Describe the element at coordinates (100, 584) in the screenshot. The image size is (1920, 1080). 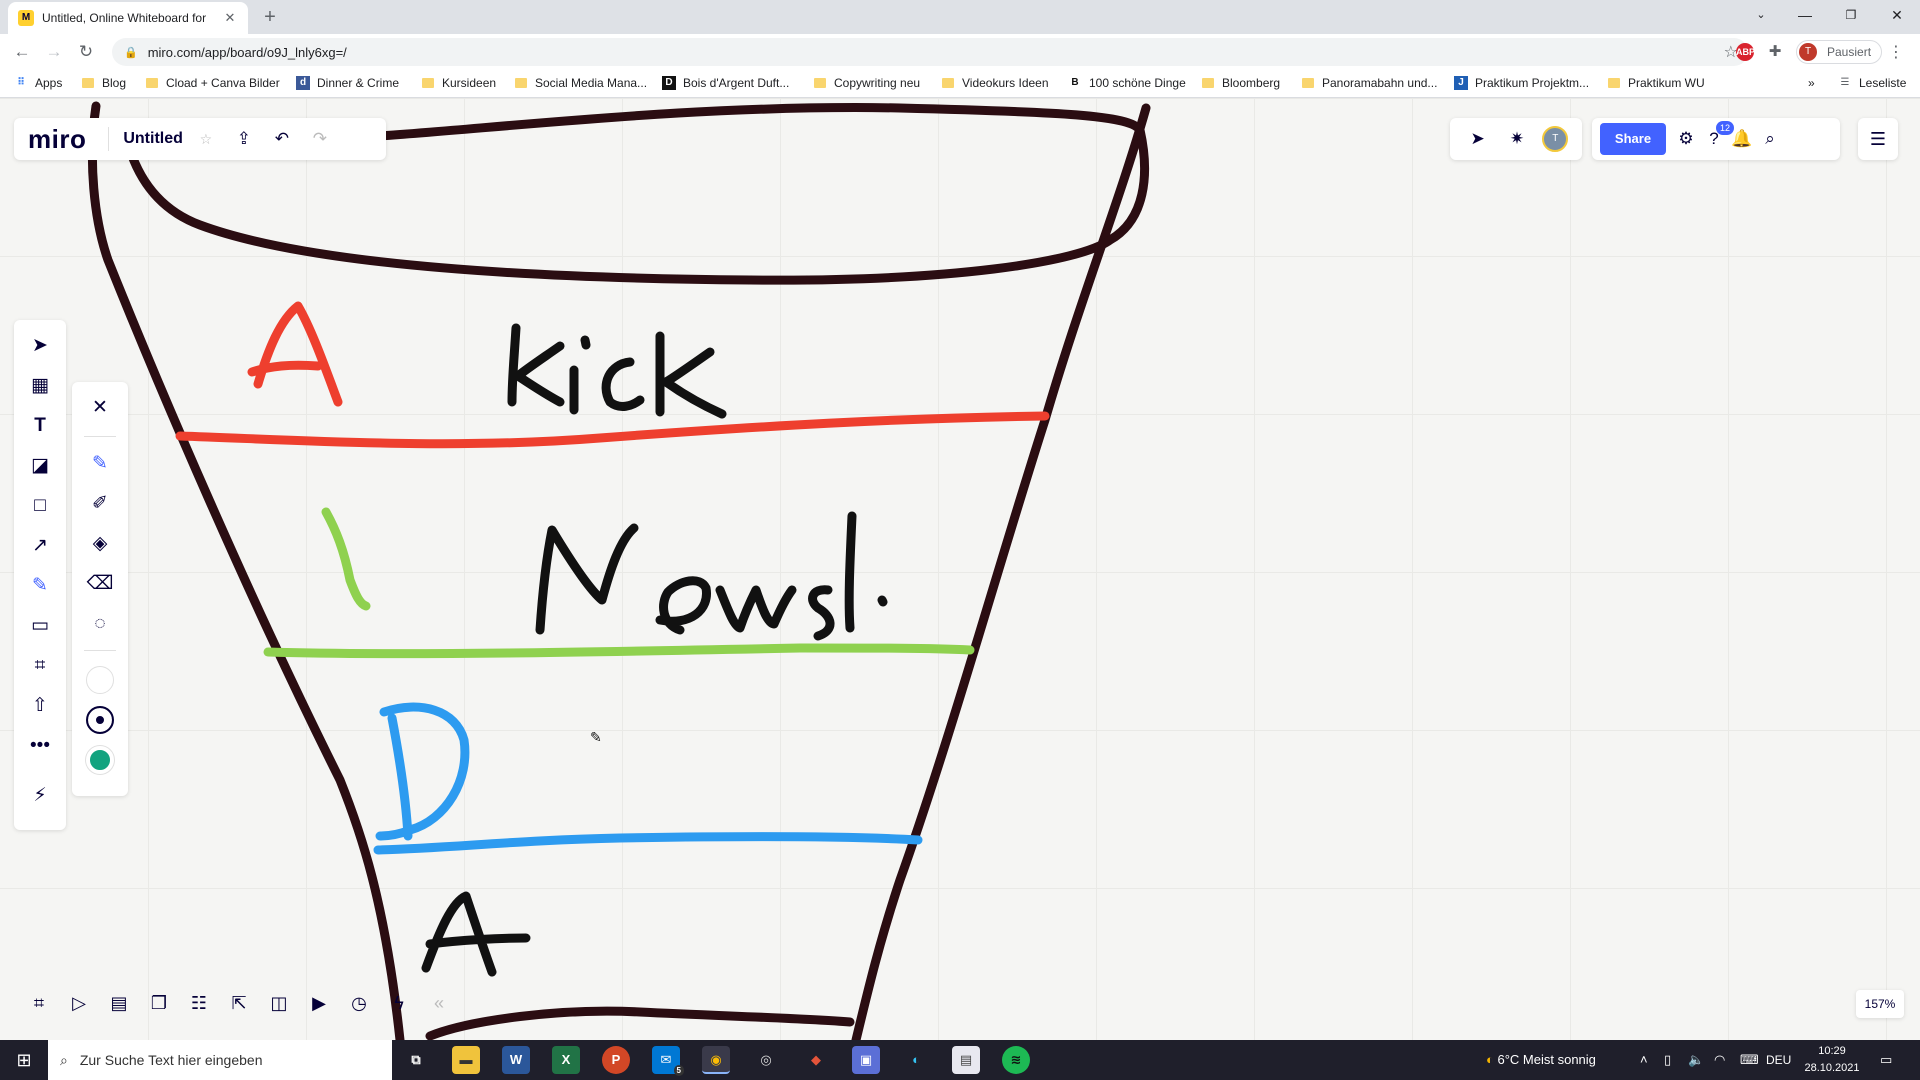
I see `eraser-icon: ⌫` at that location.